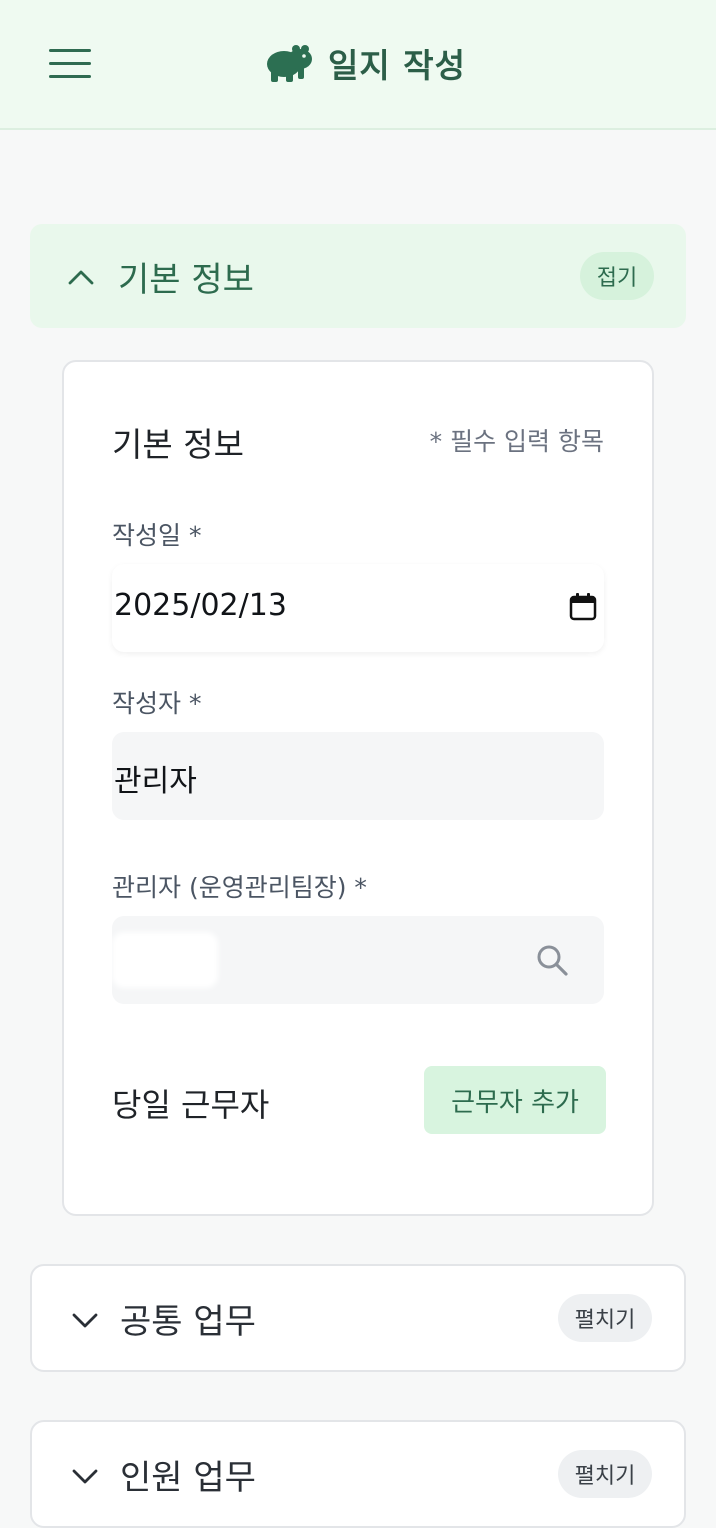 This screenshot has width=716, height=1528. Describe the element at coordinates (191, 1105) in the screenshot. I see `workers-title: 당일 근무자` at that location.